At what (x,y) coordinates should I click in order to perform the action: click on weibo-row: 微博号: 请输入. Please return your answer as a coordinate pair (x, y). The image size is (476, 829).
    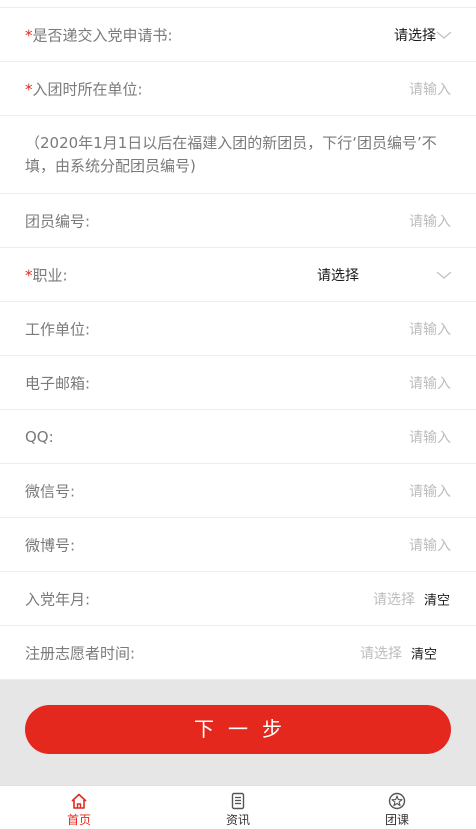
    Looking at the image, I should click on (238, 545).